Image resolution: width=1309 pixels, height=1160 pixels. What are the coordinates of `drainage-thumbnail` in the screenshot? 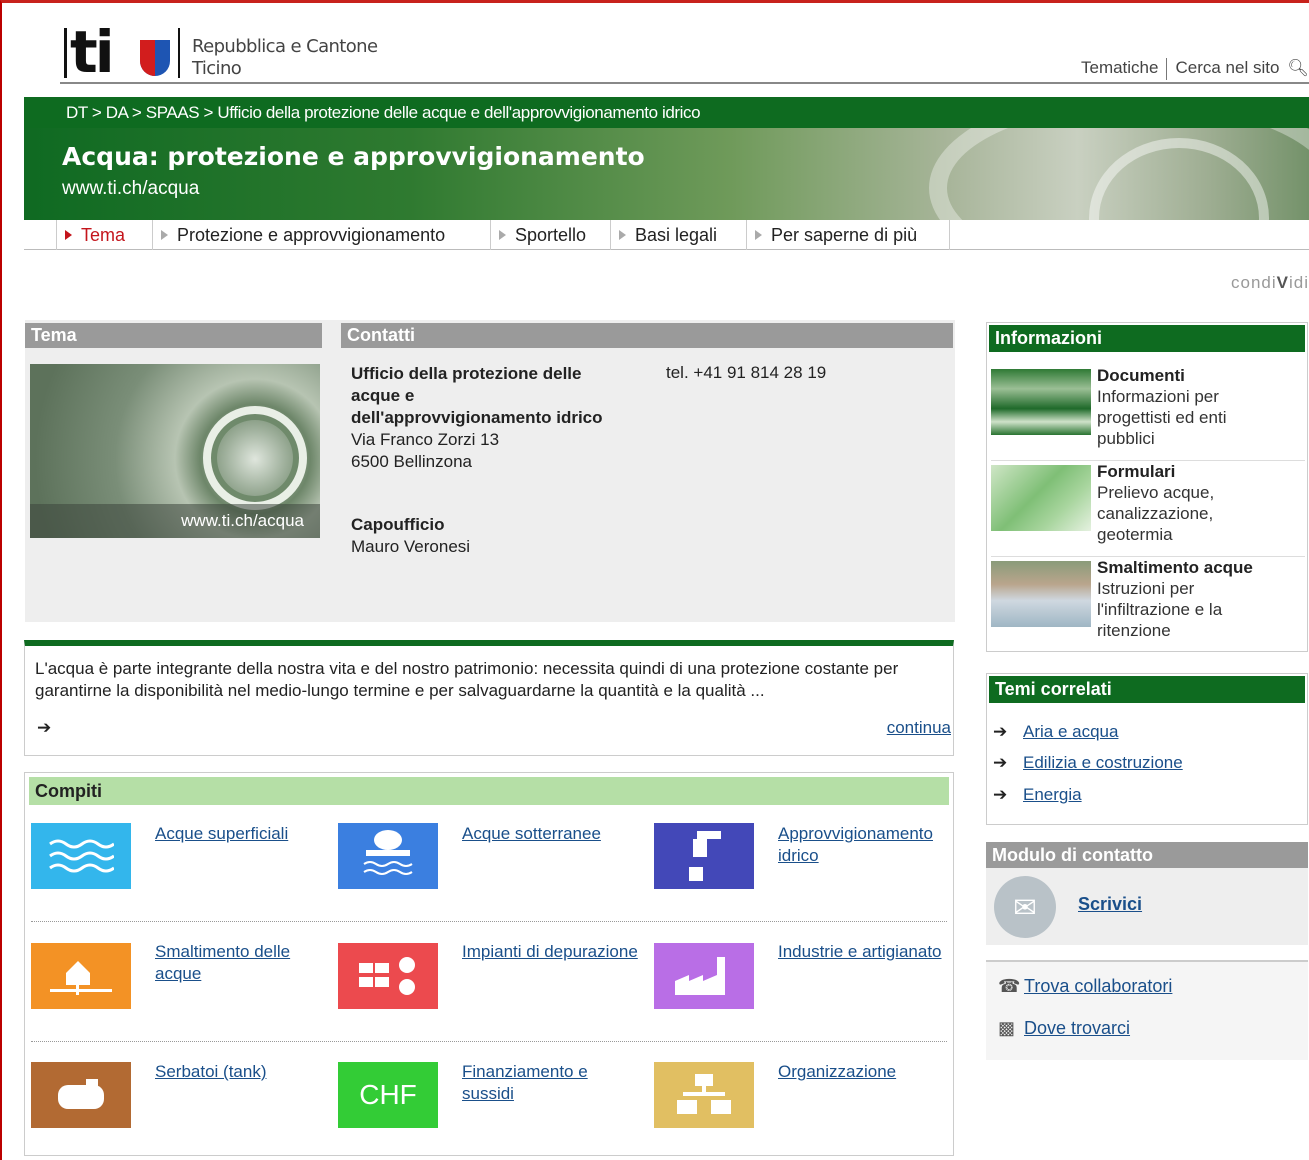 It's located at (1041, 594).